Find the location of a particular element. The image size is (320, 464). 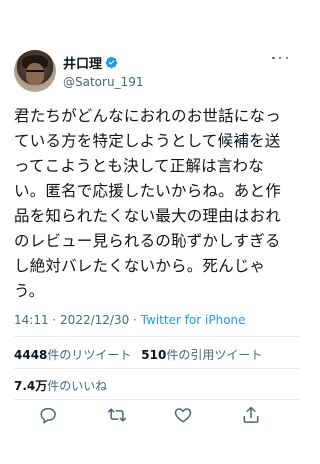

avatar is located at coordinates (35, 71).